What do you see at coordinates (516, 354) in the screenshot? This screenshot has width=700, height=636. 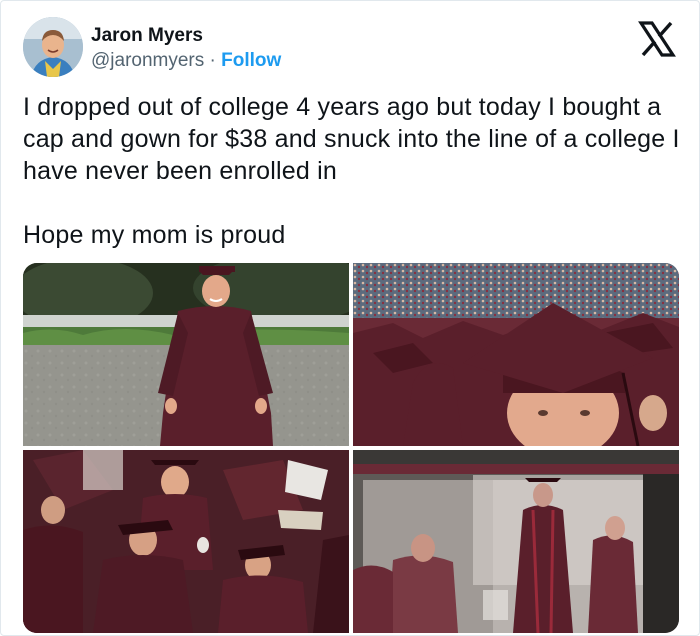 I see `photo-crowd-selfie` at bounding box center [516, 354].